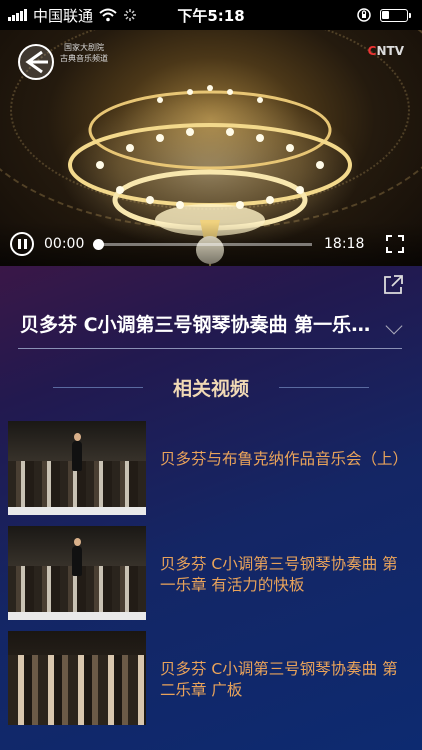 The height and width of the screenshot is (750, 422). I want to click on related-video-item: 贝多芬 C小调第三号钢琴协奏曲 第二乐章 广板, so click(211, 679).